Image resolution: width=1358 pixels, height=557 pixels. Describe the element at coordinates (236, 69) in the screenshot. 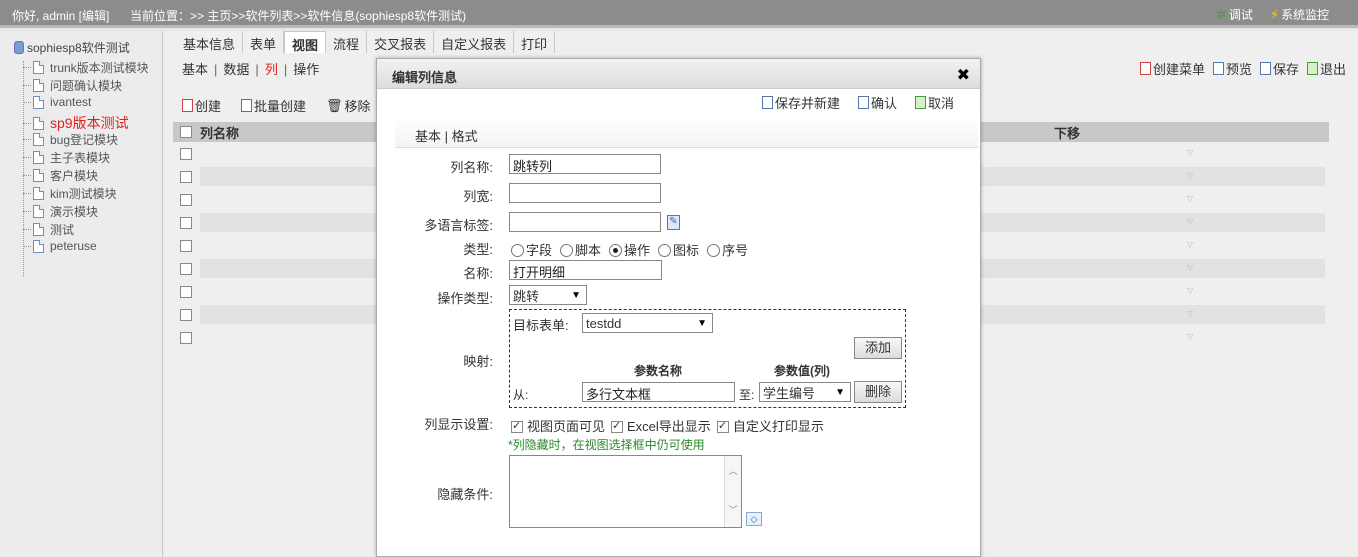

I see `subnav-data: 数据` at that location.